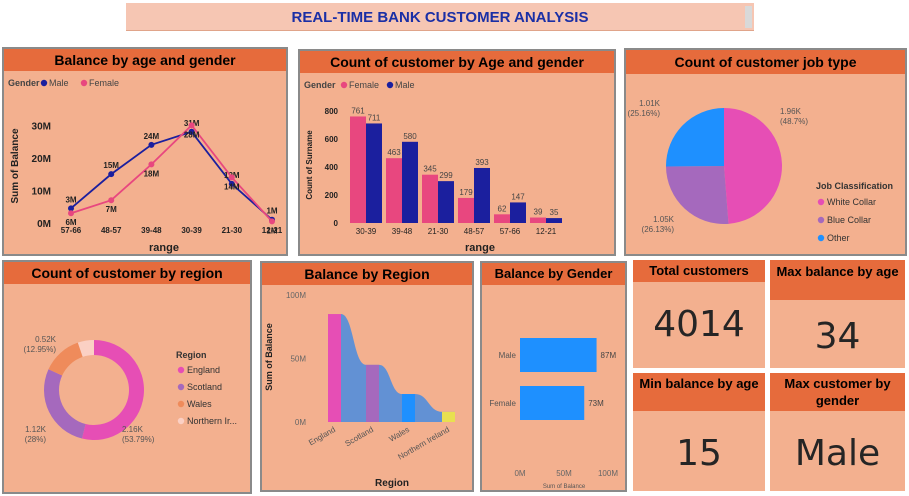  What do you see at coordinates (332, 139) in the screenshot?
I see `y-tick-label: 600` at bounding box center [332, 139].